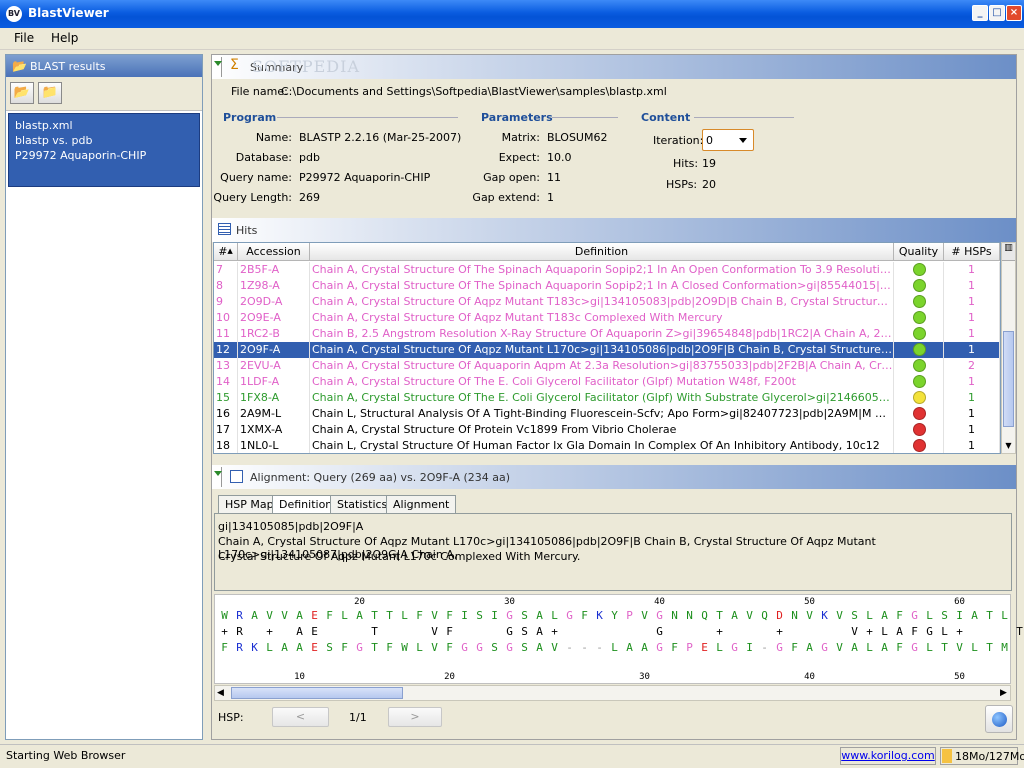 This screenshot has width=1024, height=768. What do you see at coordinates (367, 117) in the screenshot?
I see `divider` at bounding box center [367, 117].